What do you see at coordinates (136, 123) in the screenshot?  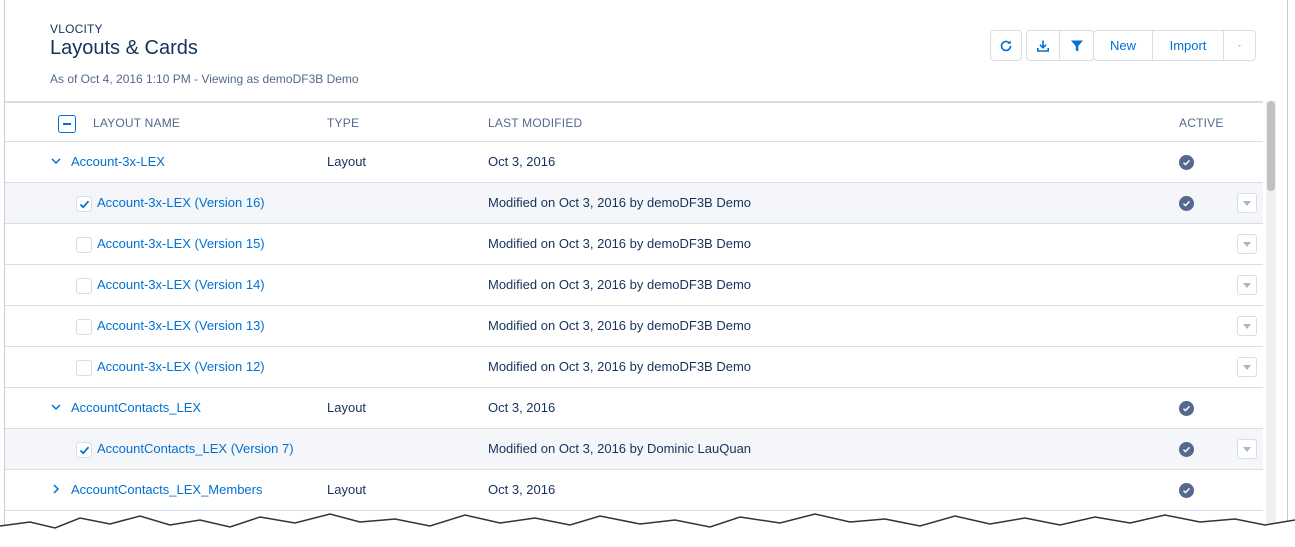 I see `column-header-name: LAYOUT NAME` at bounding box center [136, 123].